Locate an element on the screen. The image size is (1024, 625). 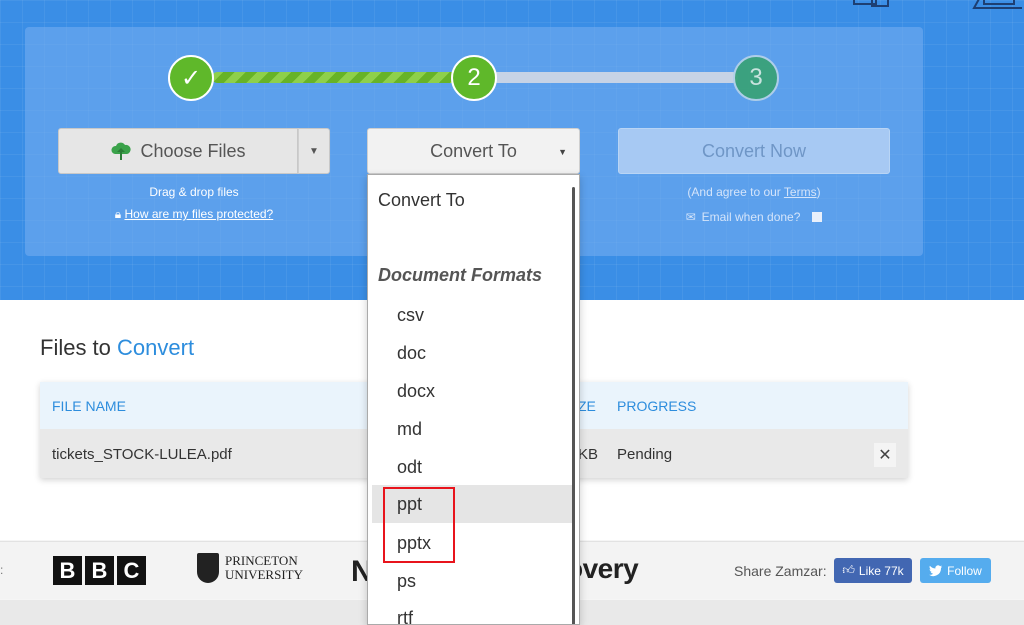
princeton-logo: PRINCETON UNIVERSITY is located at coordinates (250, 568).